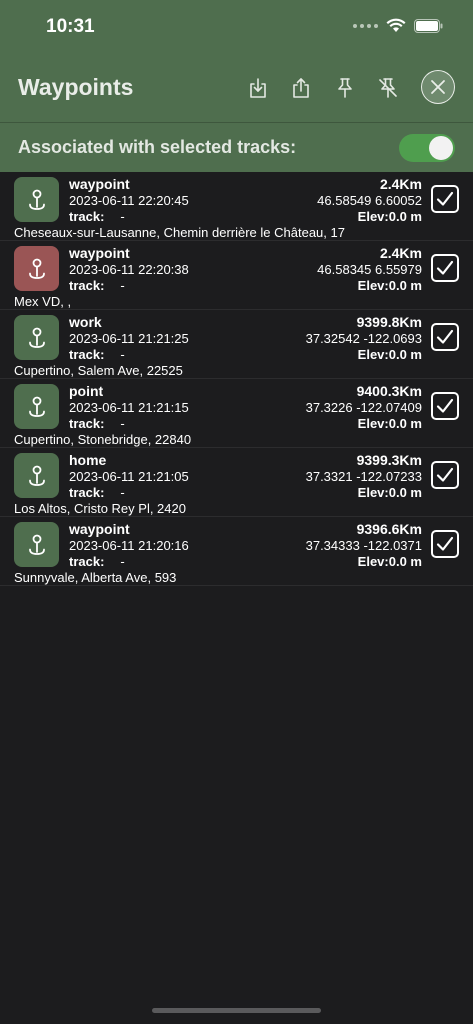 Image resolution: width=473 pixels, height=1024 pixels. I want to click on waypoint-distance: 9396.6Km, so click(389, 529).